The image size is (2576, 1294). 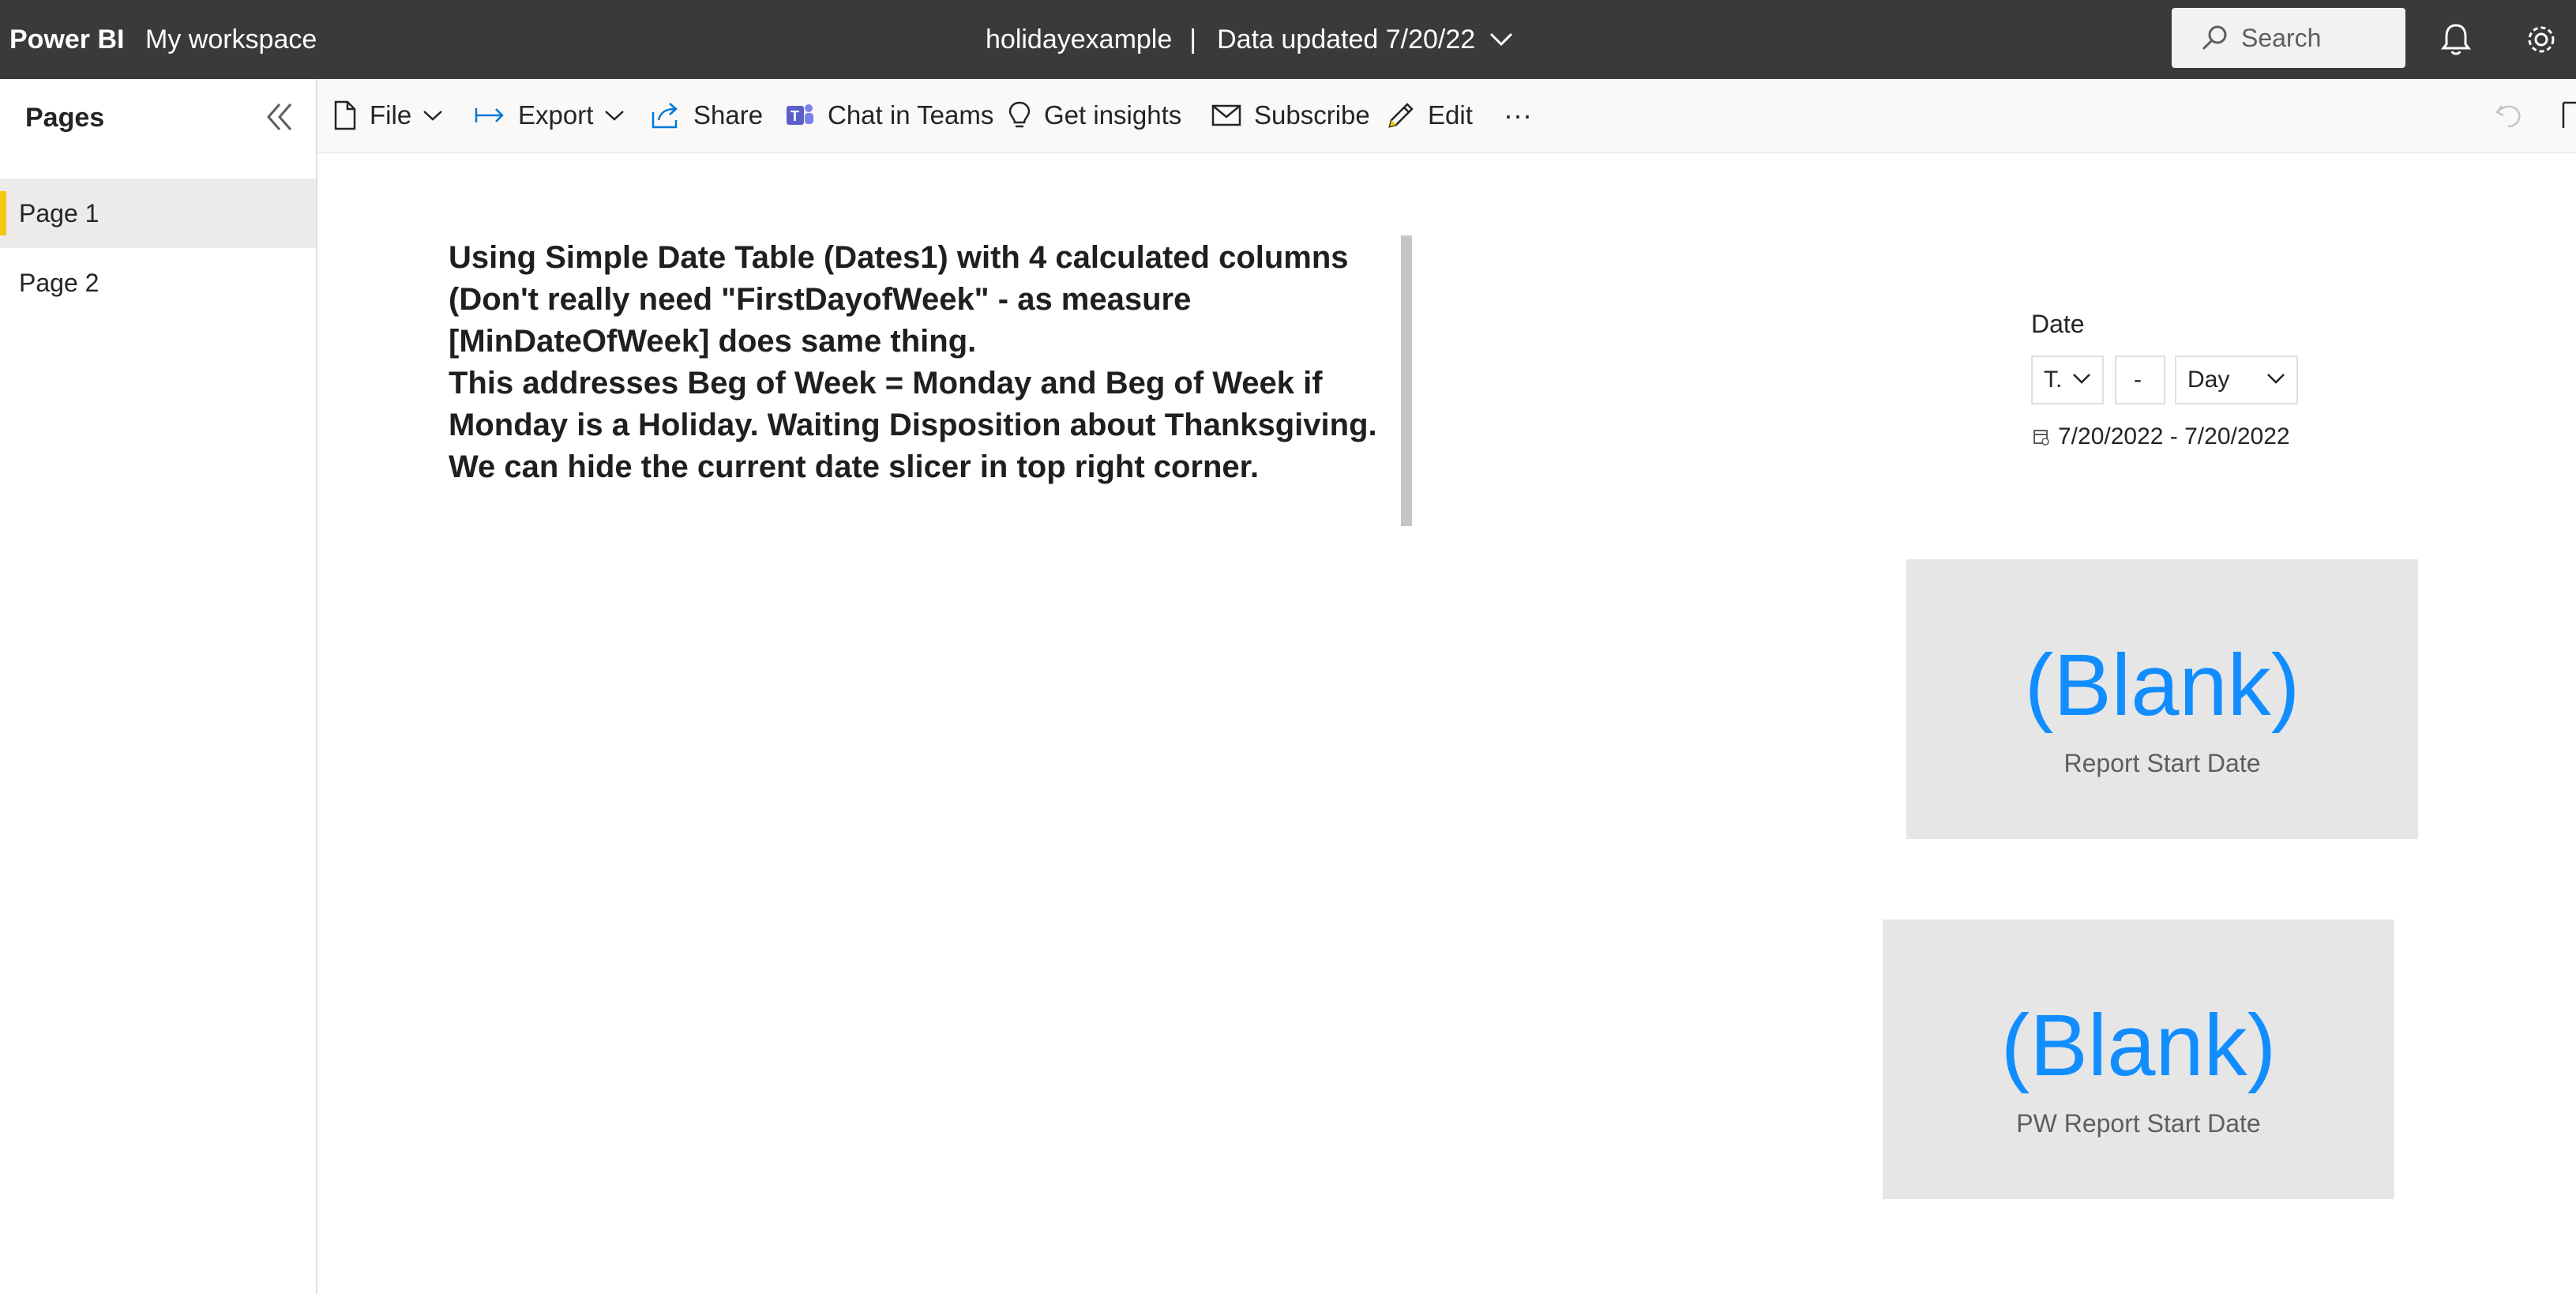 What do you see at coordinates (2281, 37) in the screenshot?
I see `search-placeholder: Search` at bounding box center [2281, 37].